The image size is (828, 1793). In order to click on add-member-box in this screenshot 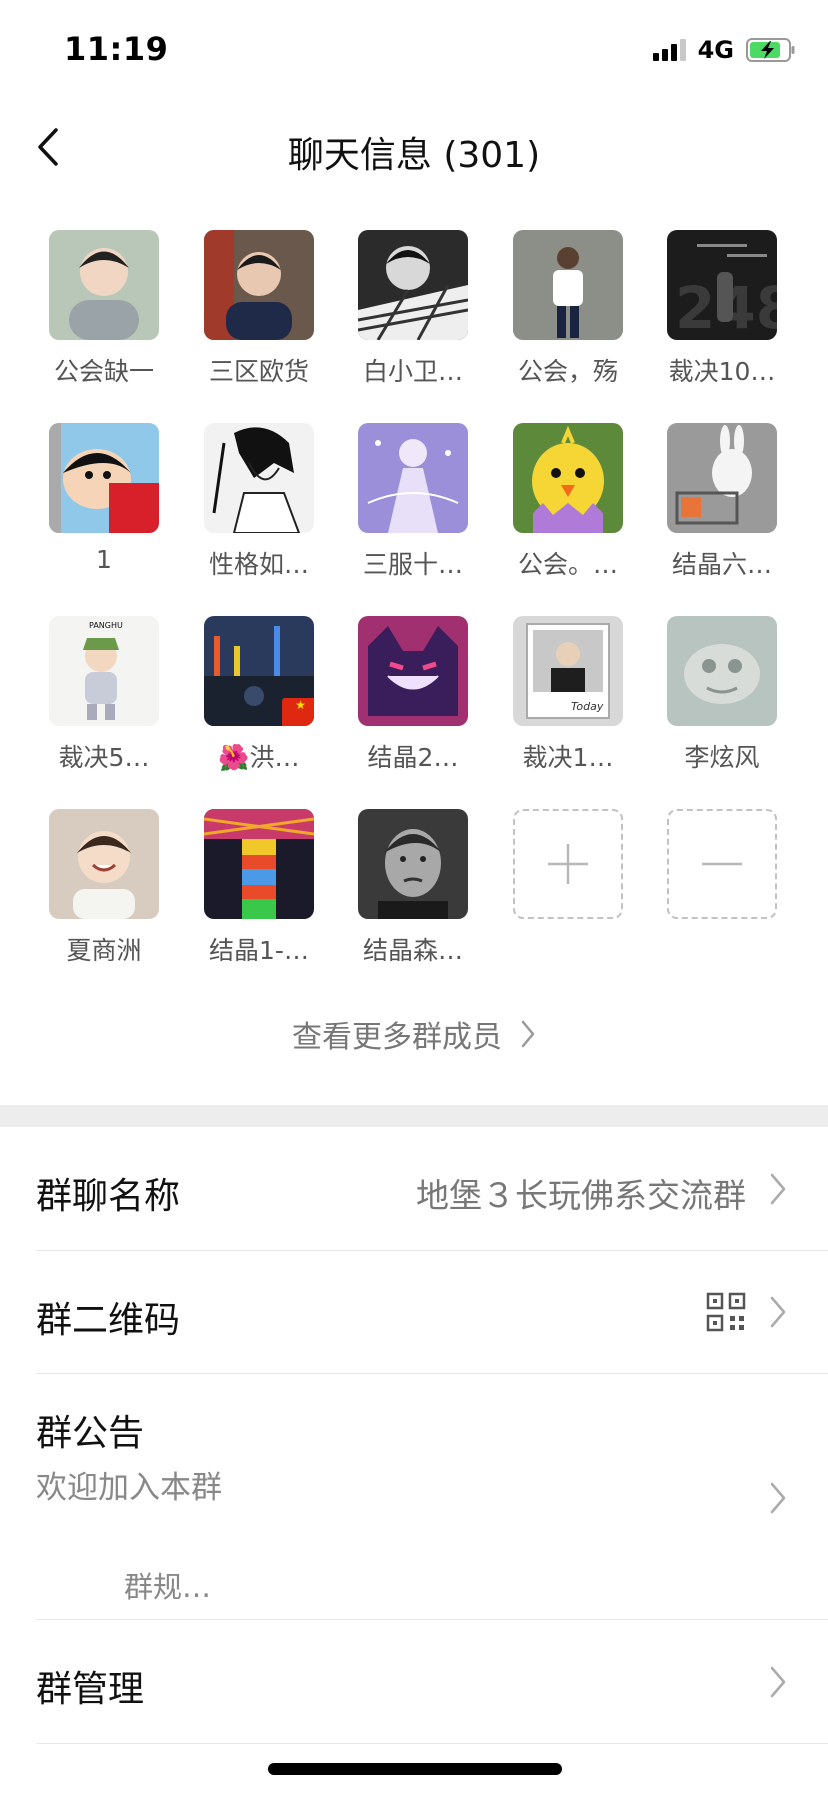, I will do `click(568, 864)`.